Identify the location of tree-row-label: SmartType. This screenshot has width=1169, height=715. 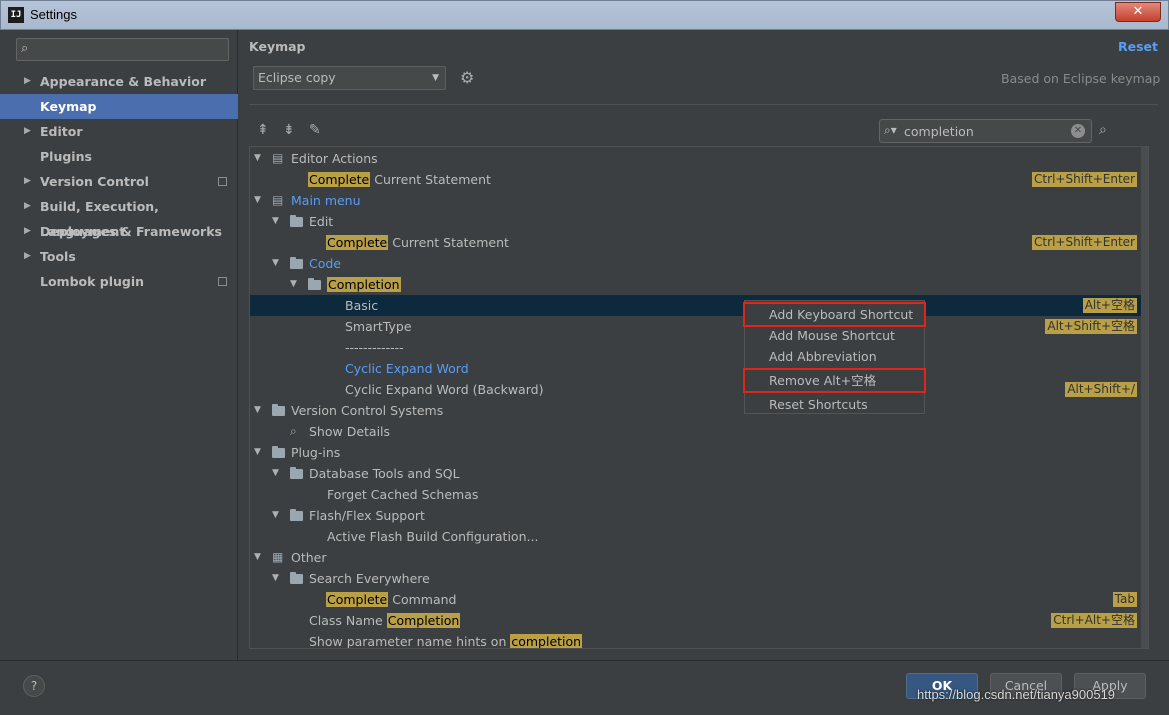
(378, 326).